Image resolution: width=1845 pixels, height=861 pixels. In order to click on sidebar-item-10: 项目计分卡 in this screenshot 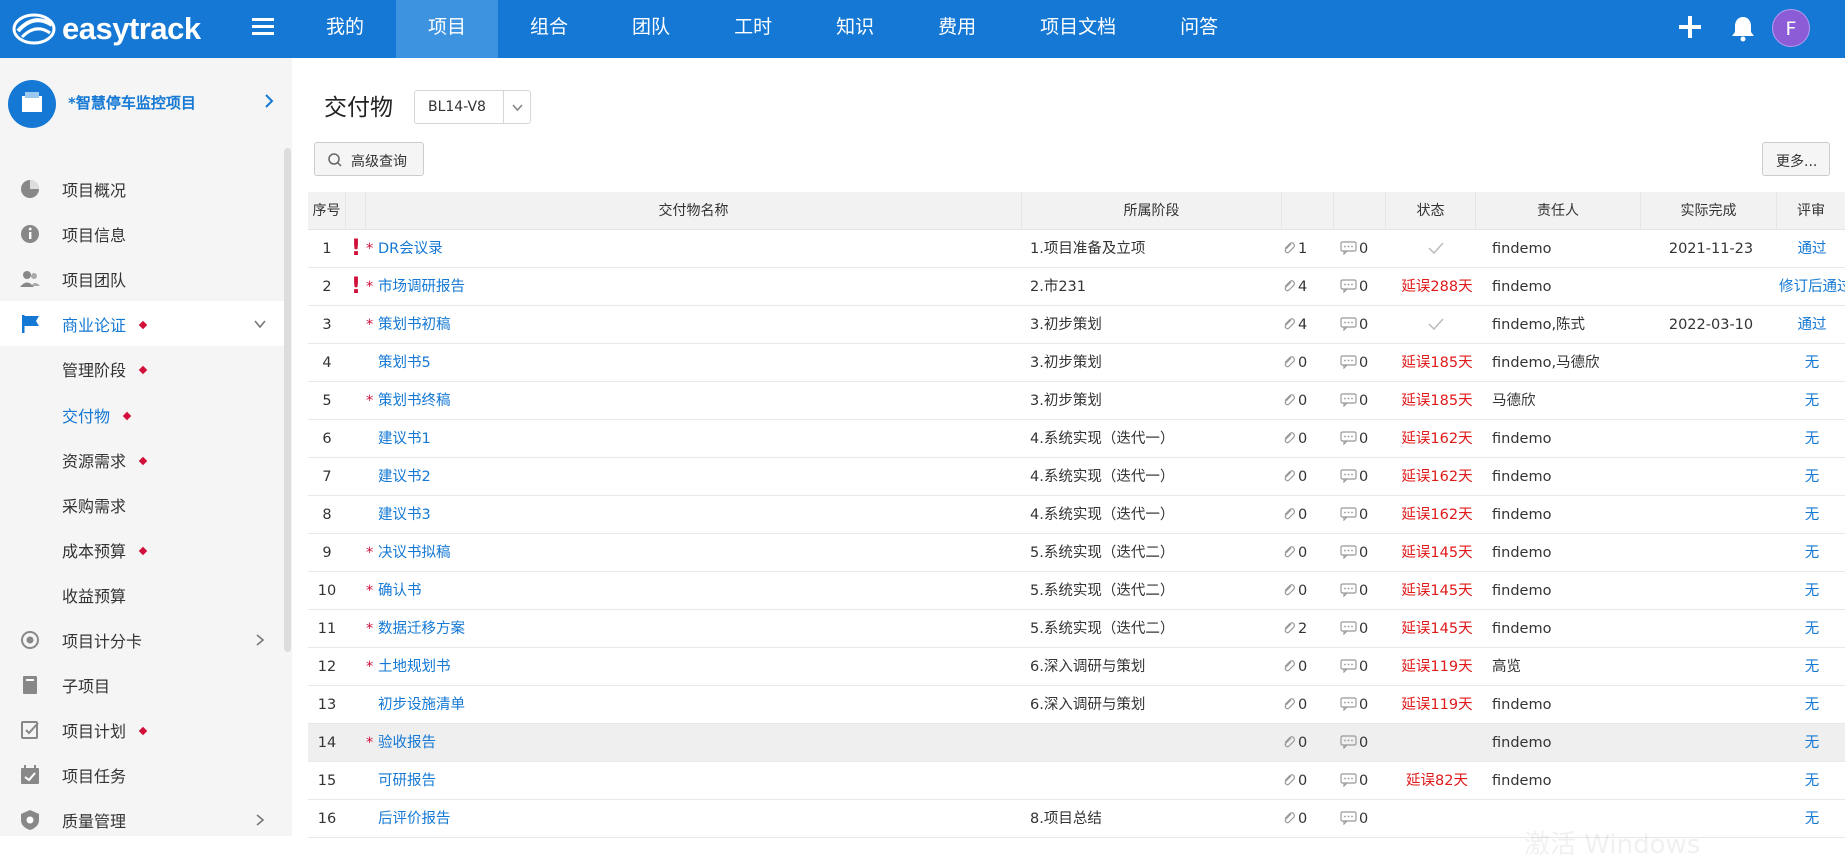, I will do `click(142, 639)`.